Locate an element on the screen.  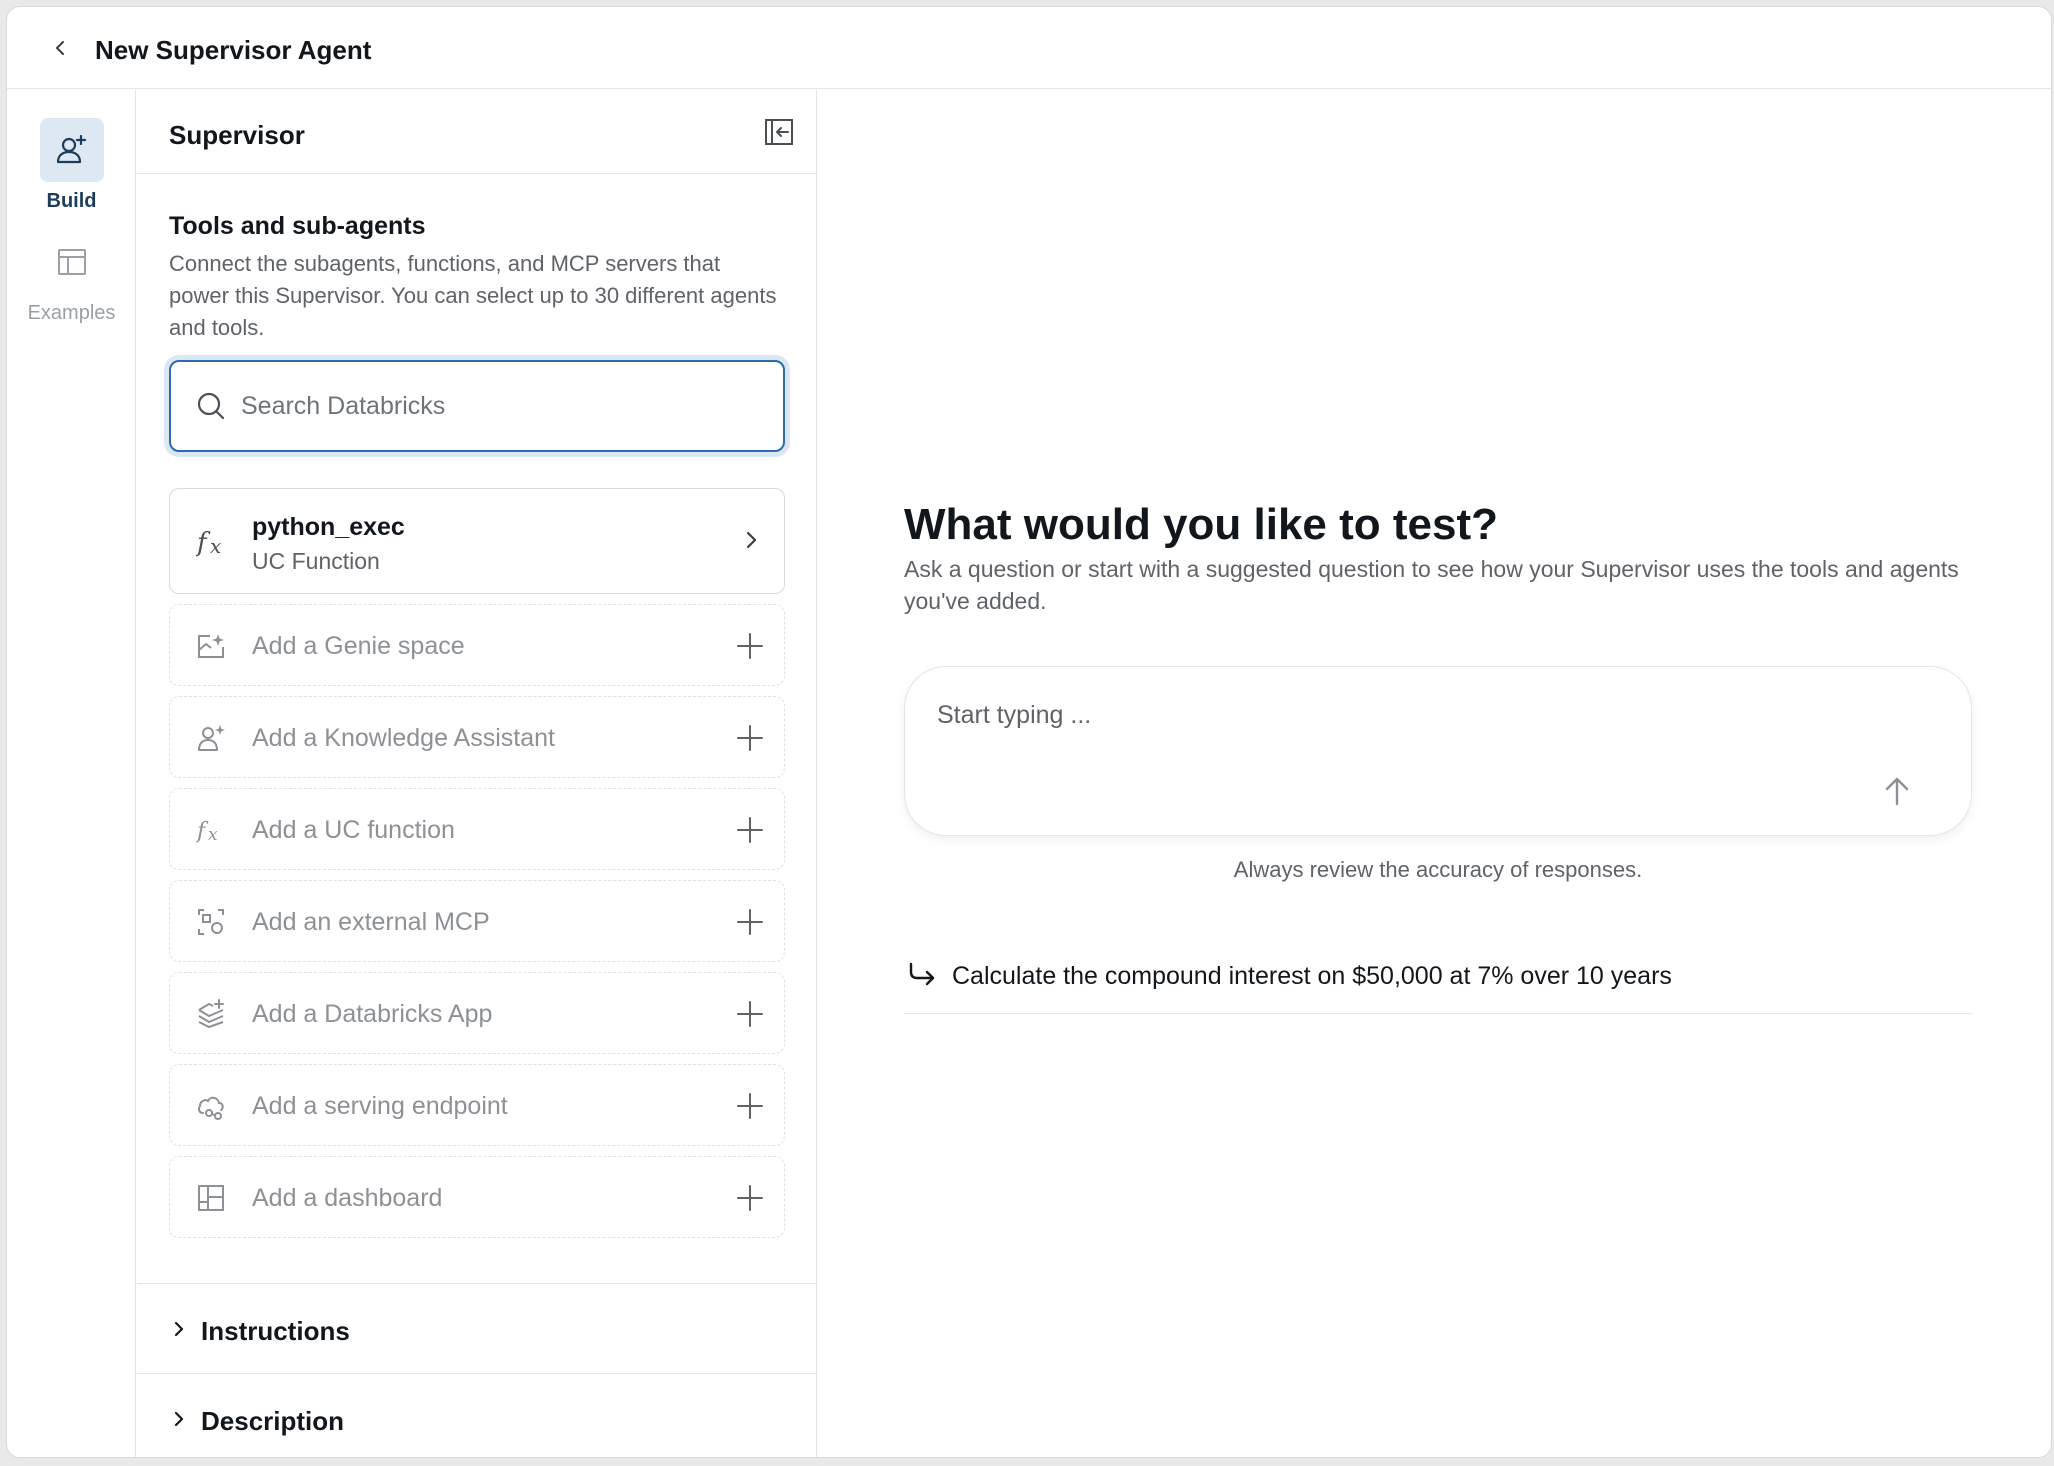
add-item-label: Add a Knowledge Assistant is located at coordinates (403, 738).